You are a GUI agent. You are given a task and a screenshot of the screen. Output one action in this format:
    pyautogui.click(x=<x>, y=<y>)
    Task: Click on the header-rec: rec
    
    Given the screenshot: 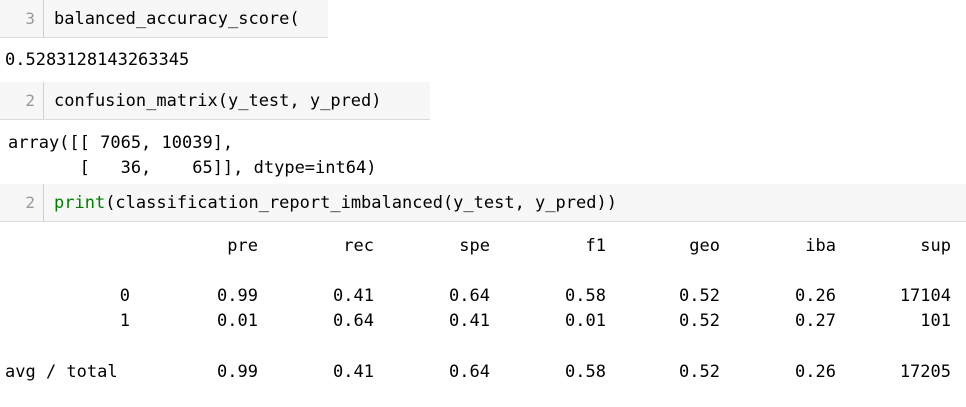 What is the action you would take?
    pyautogui.click(x=358, y=246)
    